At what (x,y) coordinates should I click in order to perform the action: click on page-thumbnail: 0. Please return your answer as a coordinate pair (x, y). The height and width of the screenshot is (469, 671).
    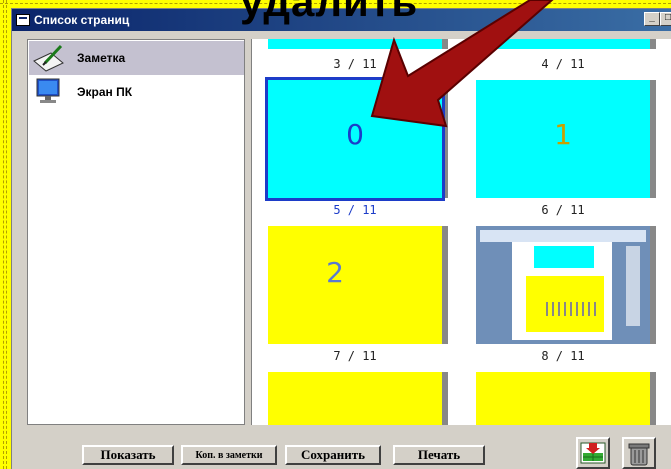
    Looking at the image, I should click on (355, 139).